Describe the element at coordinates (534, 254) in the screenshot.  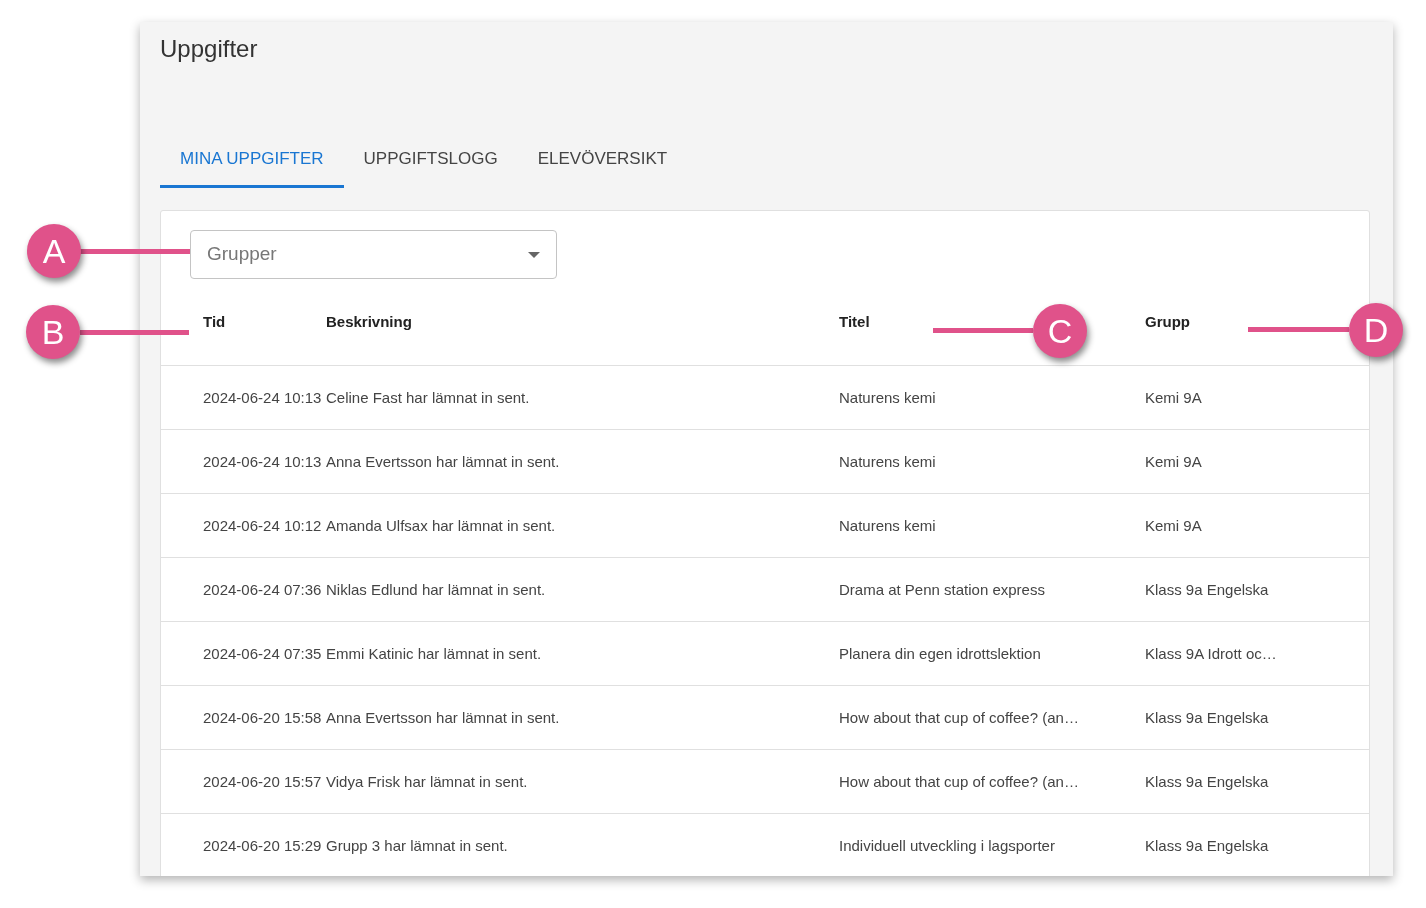
I see `dropdown-caret-icon` at that location.